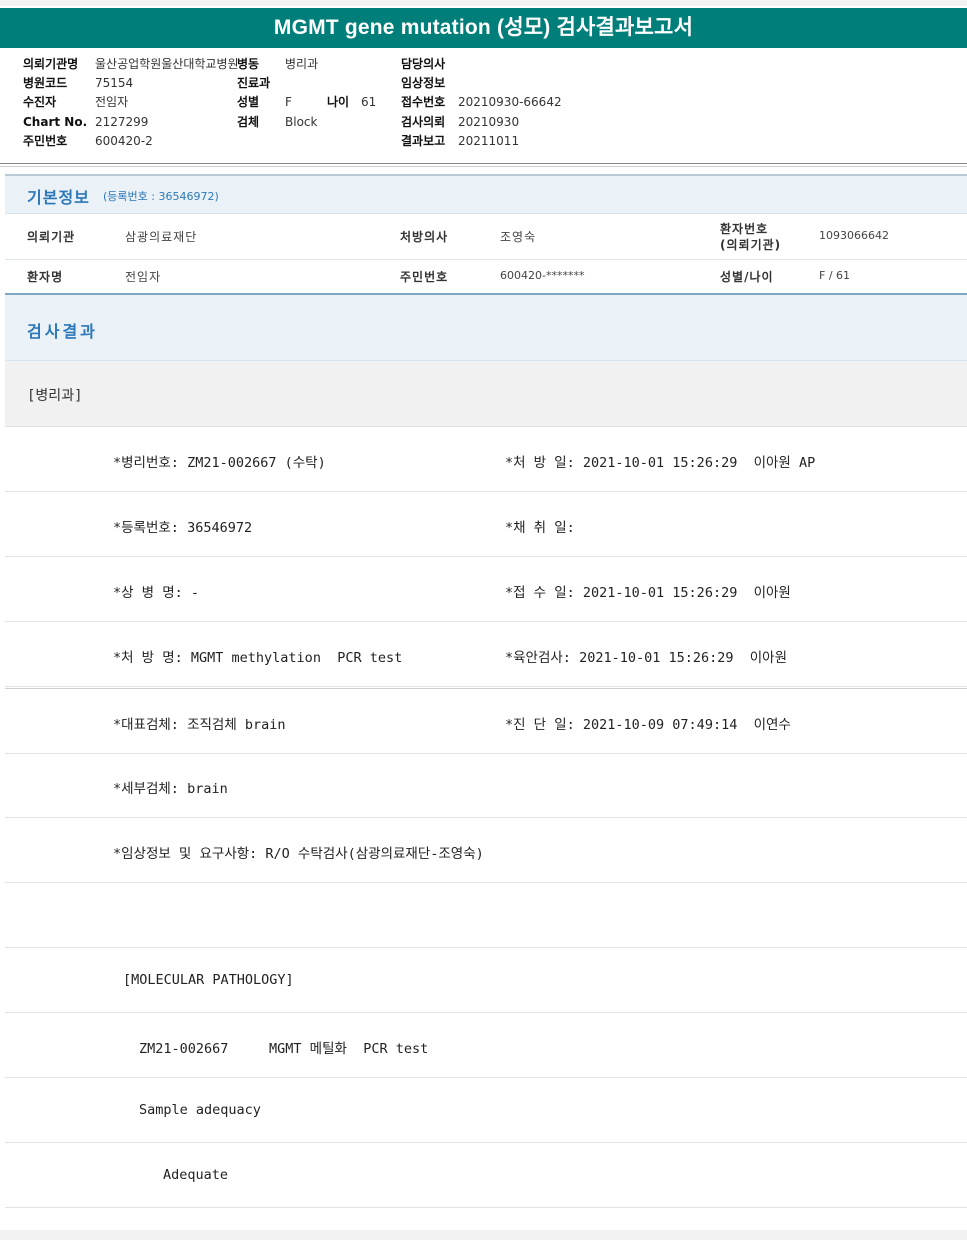  Describe the element at coordinates (208, 980) in the screenshot. I see `molecular-heading: [MOLECULAR PATHOLOGY]` at that location.